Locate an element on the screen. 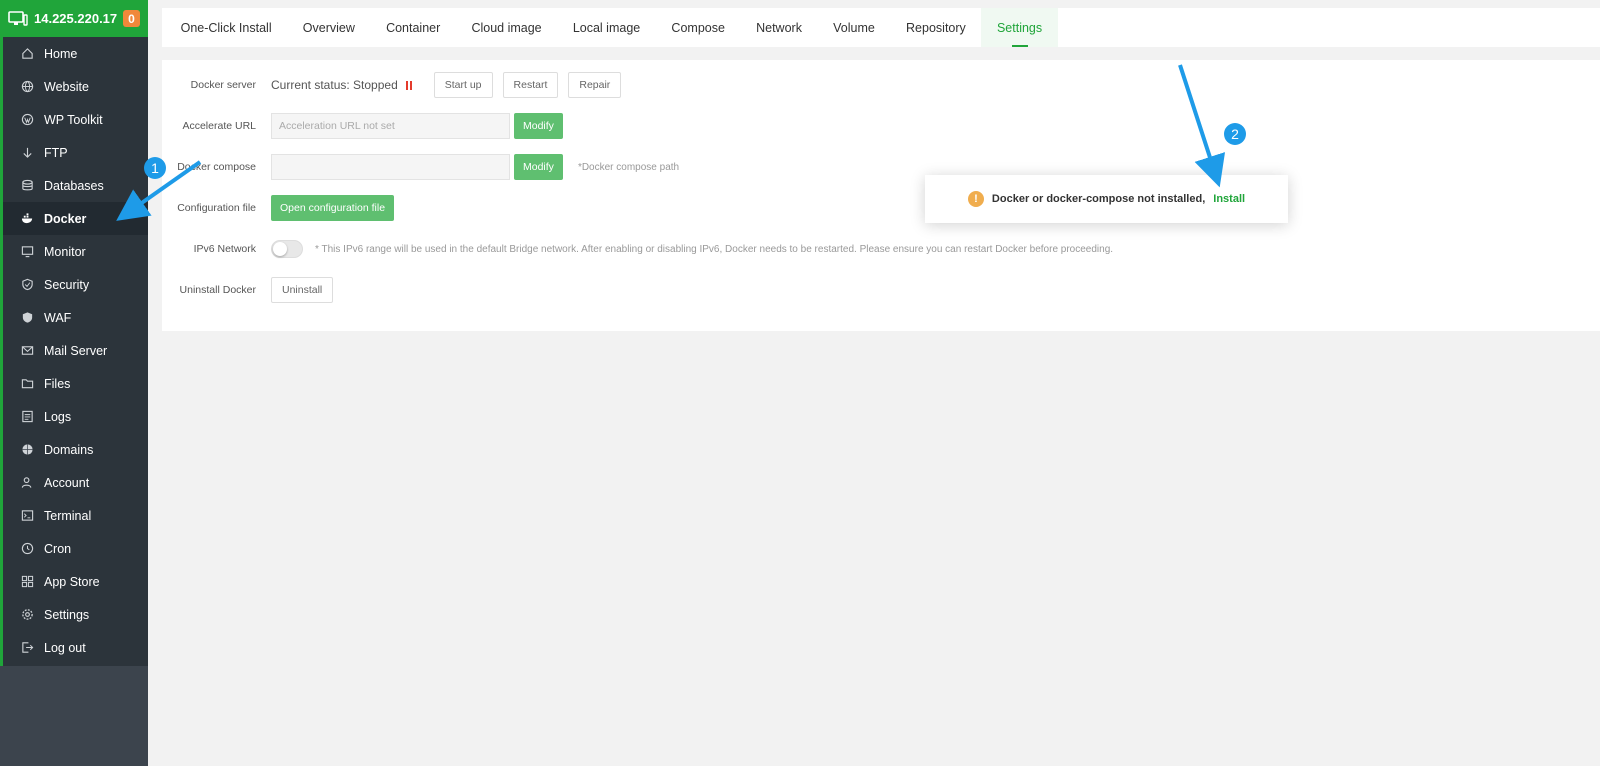 This screenshot has width=1600, height=766. sidebar-item-log-out: Log out is located at coordinates (75, 647).